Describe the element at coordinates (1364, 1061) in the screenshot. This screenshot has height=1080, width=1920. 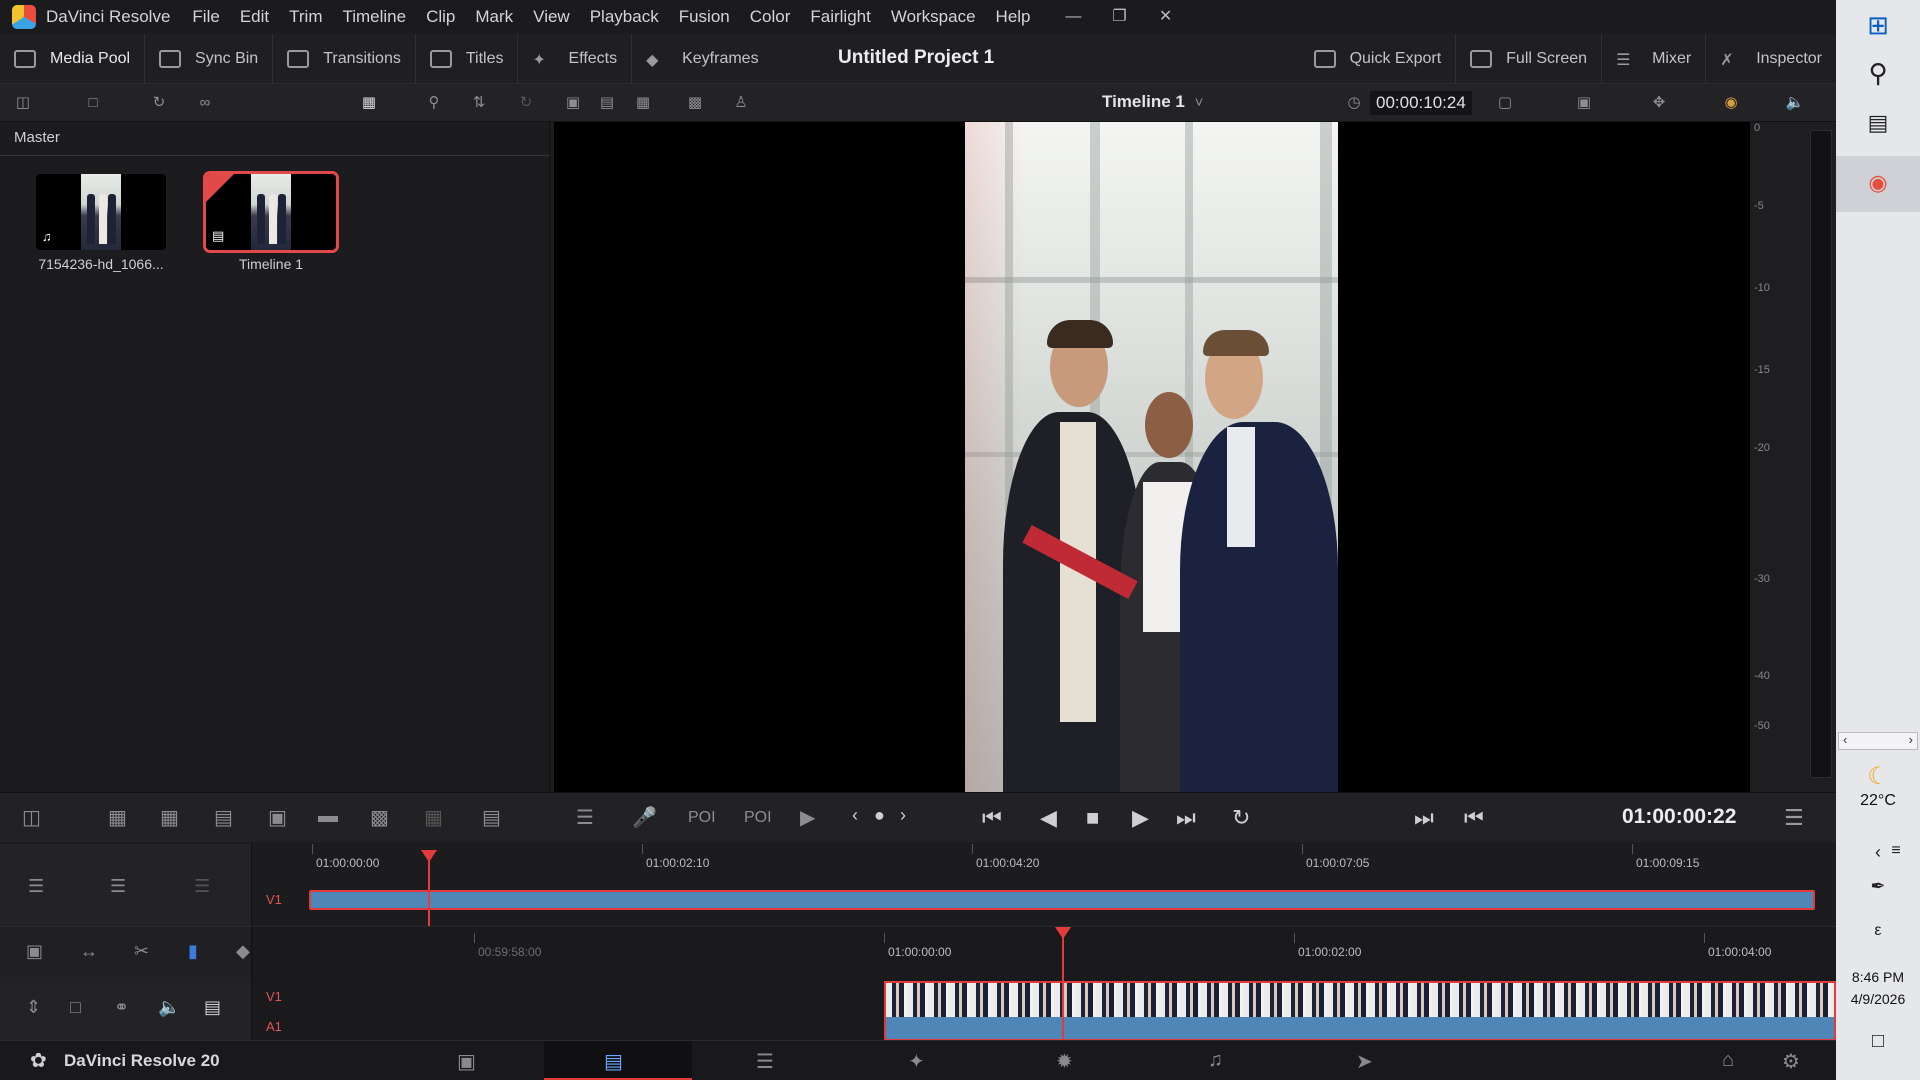
I see `deliver-page-icon: ➤` at that location.